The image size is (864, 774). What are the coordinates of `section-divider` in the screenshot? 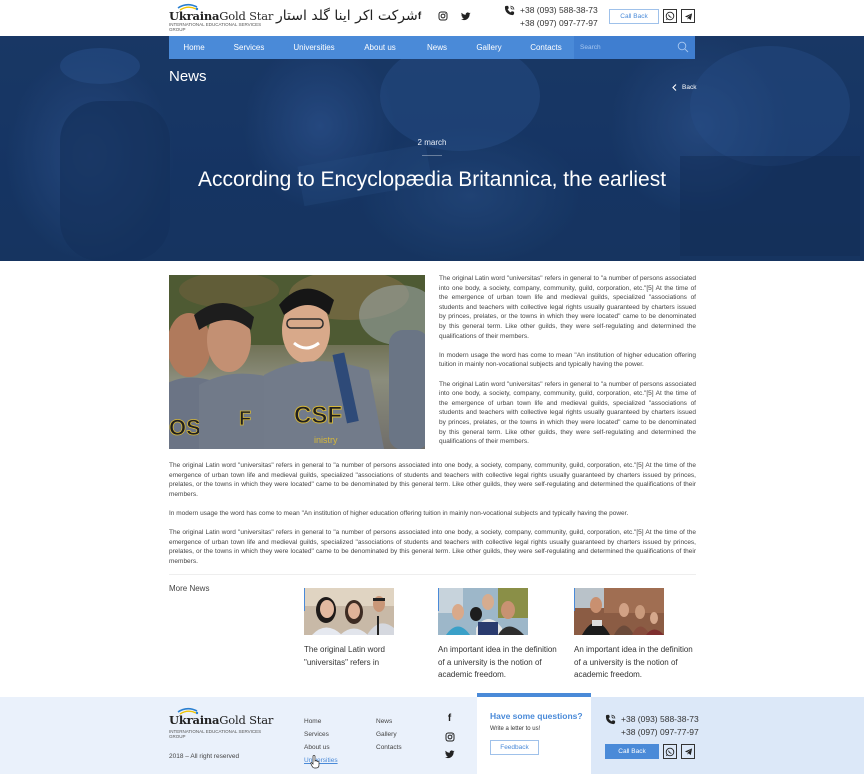 It's located at (432, 574).